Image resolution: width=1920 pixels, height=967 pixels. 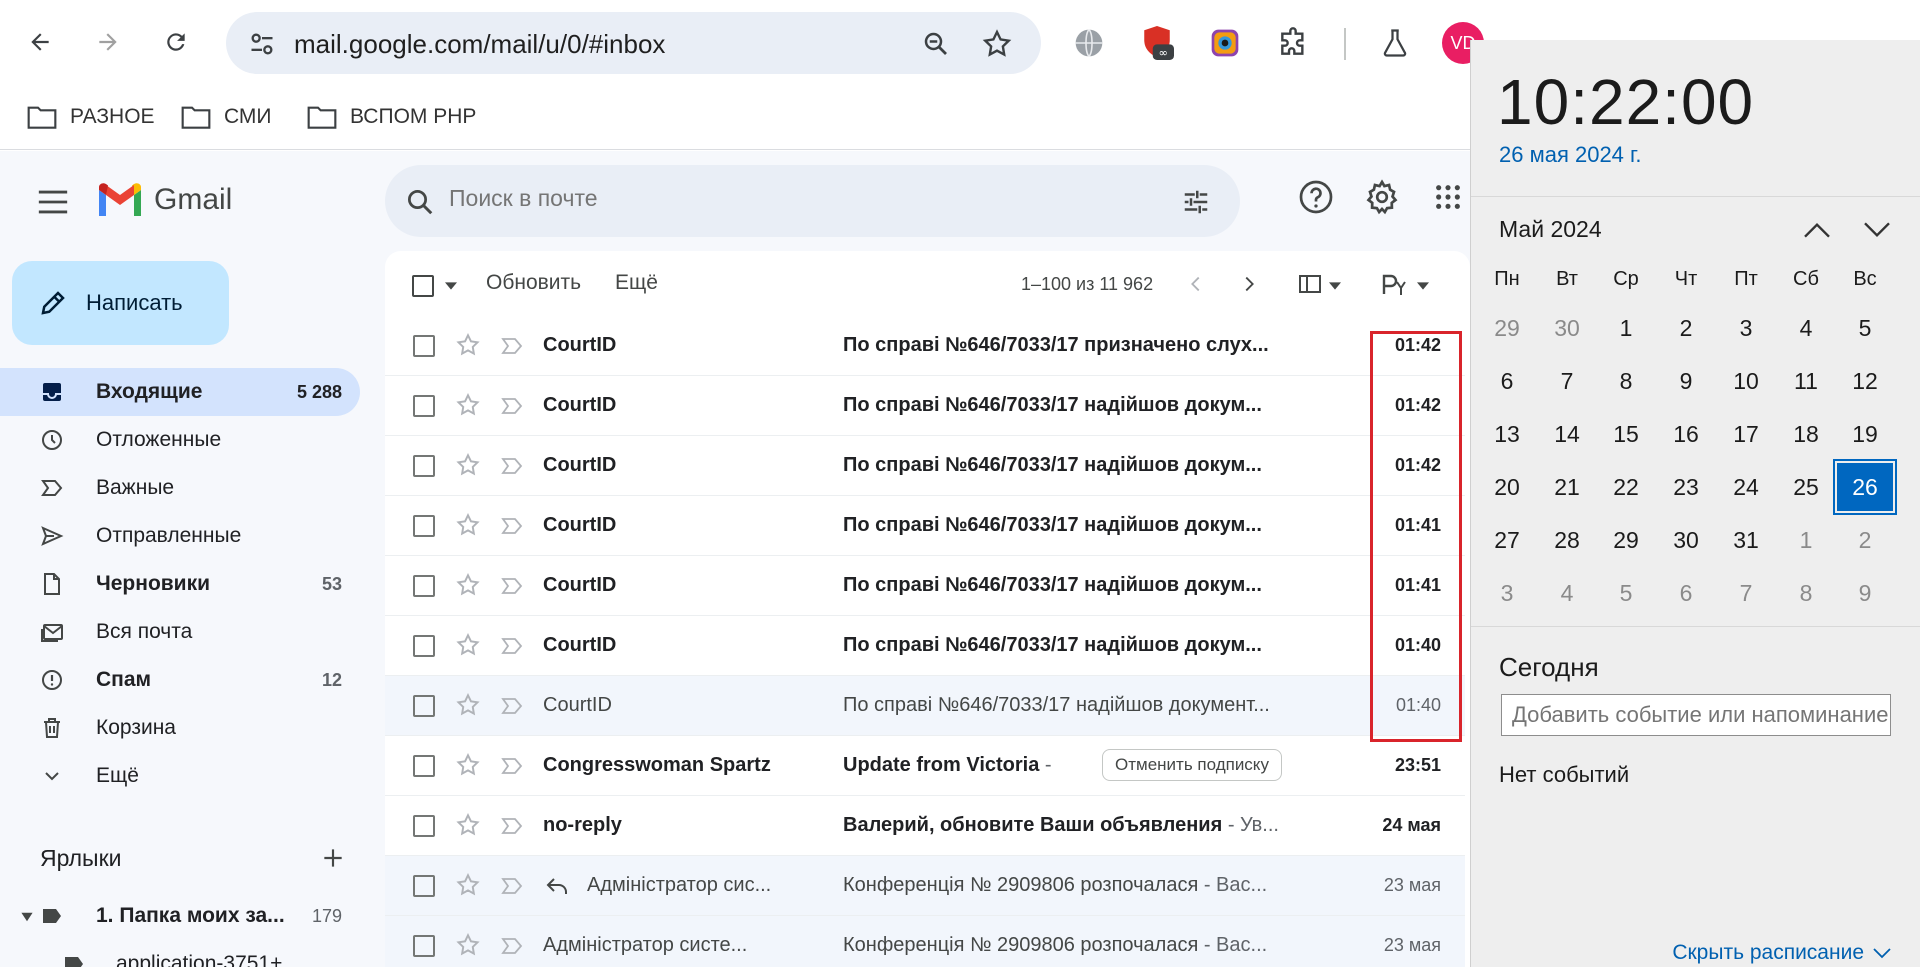 What do you see at coordinates (1507, 434) in the screenshot?
I see `calendar-day: 13` at bounding box center [1507, 434].